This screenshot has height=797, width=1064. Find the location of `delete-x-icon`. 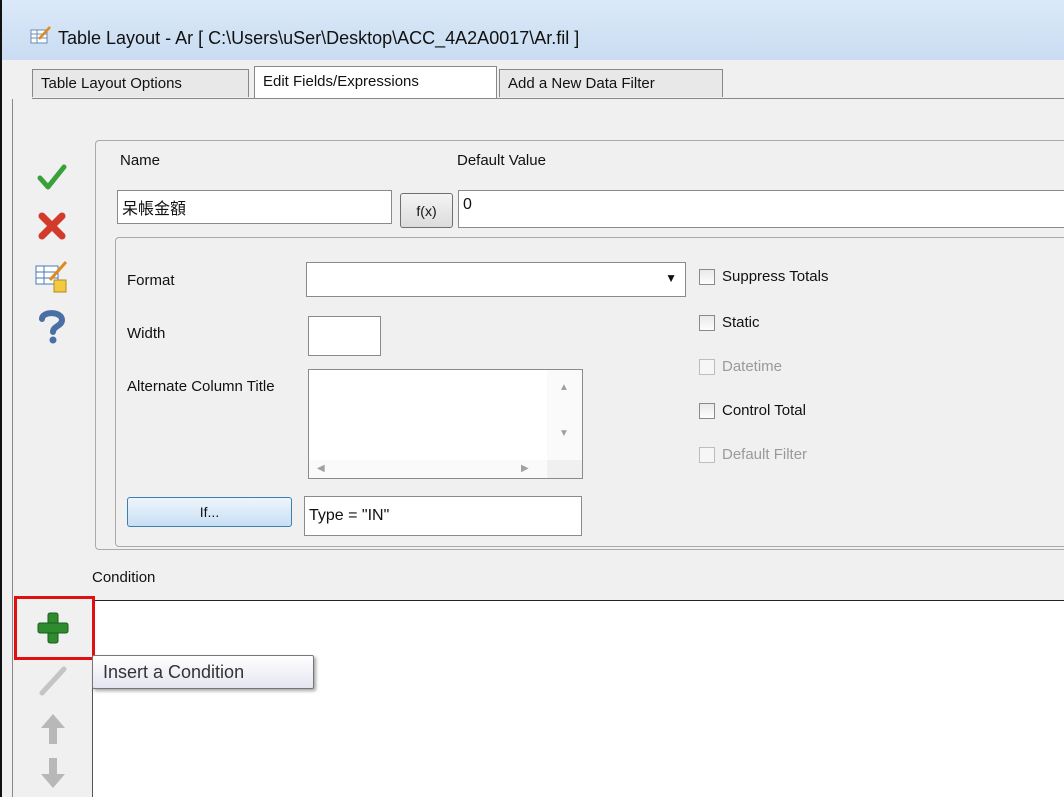

delete-x-icon is located at coordinates (52, 226).